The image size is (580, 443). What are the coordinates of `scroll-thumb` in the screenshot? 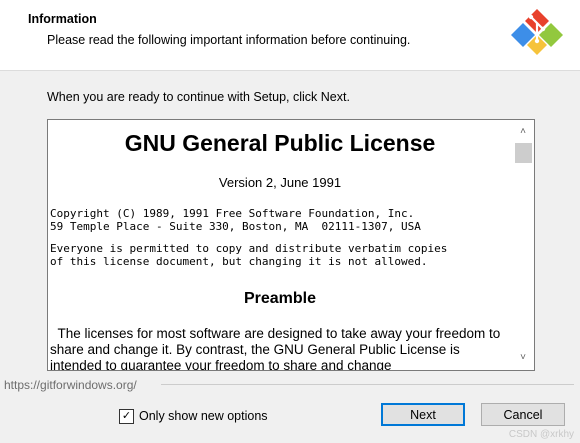 It's located at (523, 153).